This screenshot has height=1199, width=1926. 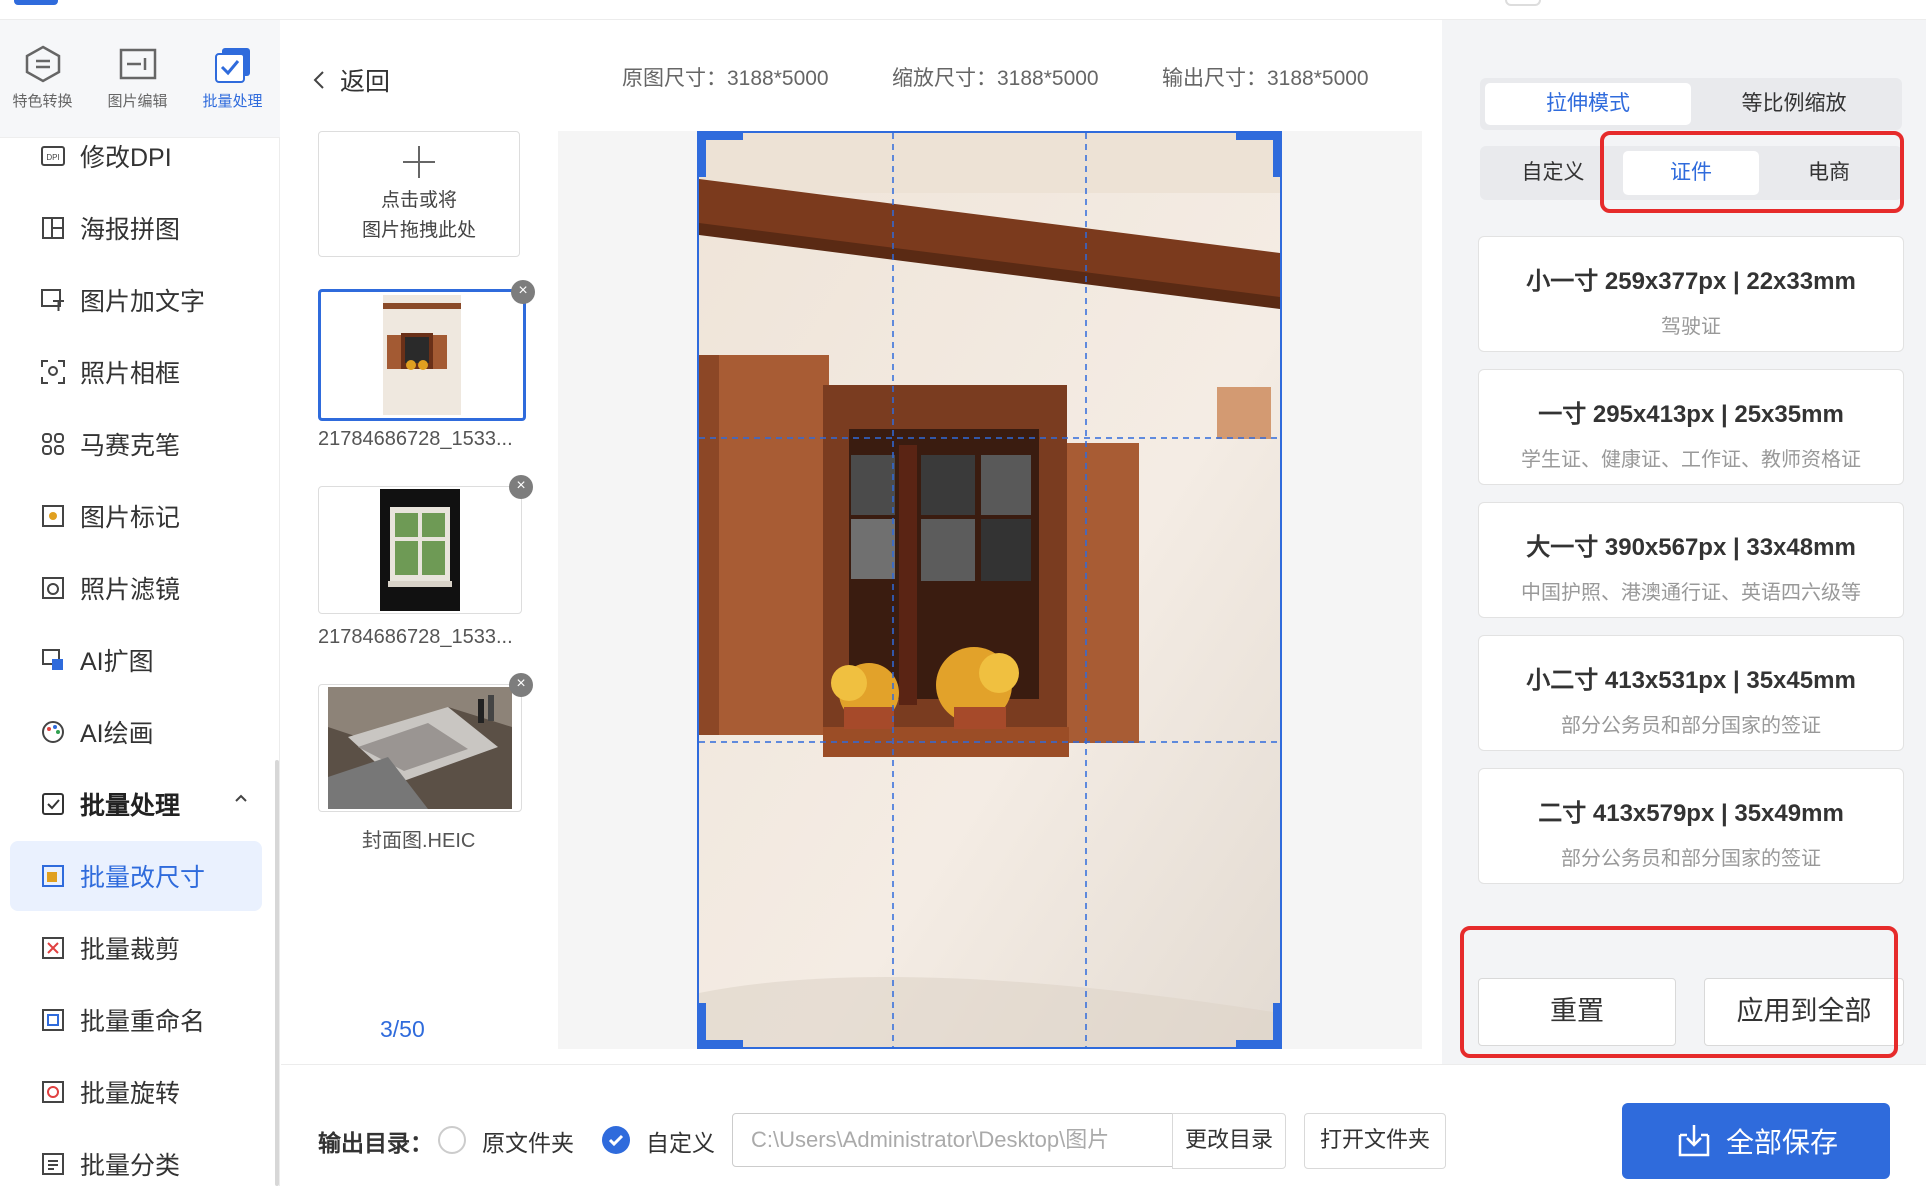 What do you see at coordinates (1691, 680) in the screenshot?
I see `size-option-title: 小二寸 413x531px | 35x45mm` at bounding box center [1691, 680].